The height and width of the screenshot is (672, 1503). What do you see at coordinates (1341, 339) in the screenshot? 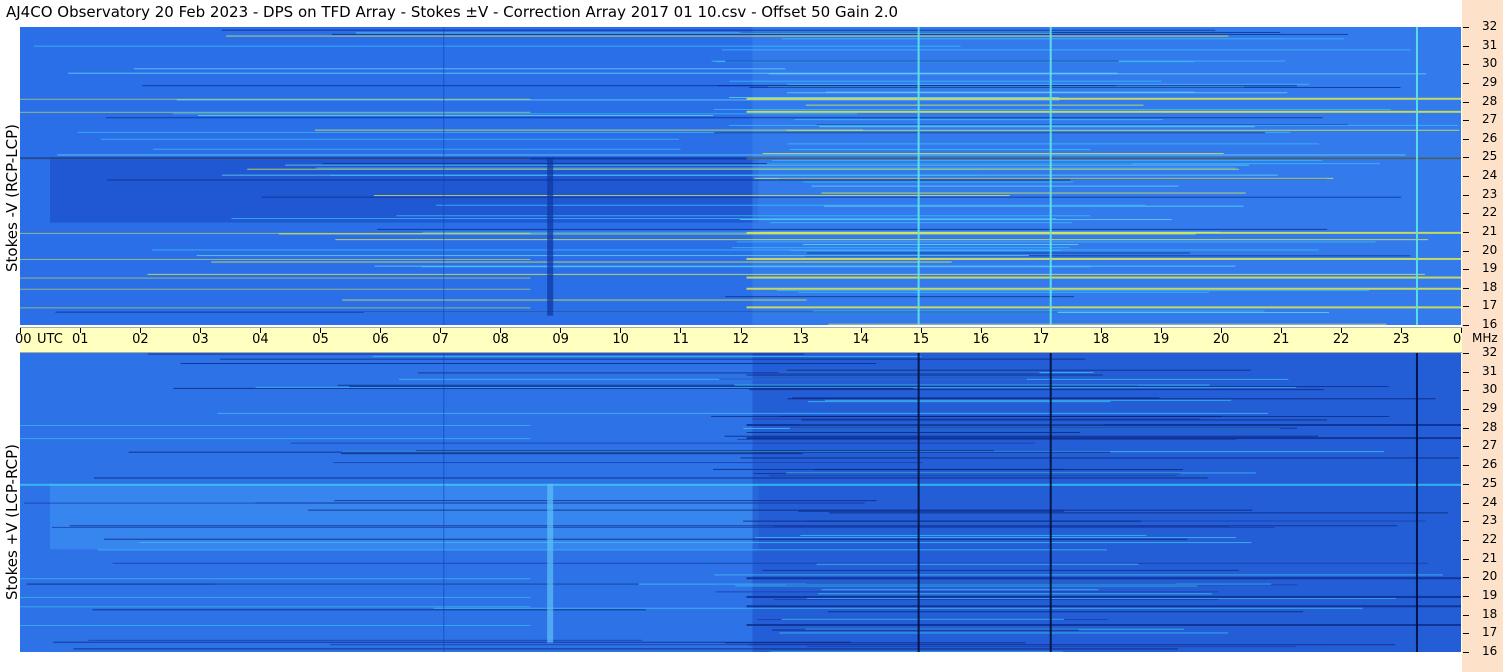
I see `time-label: 22` at bounding box center [1341, 339].